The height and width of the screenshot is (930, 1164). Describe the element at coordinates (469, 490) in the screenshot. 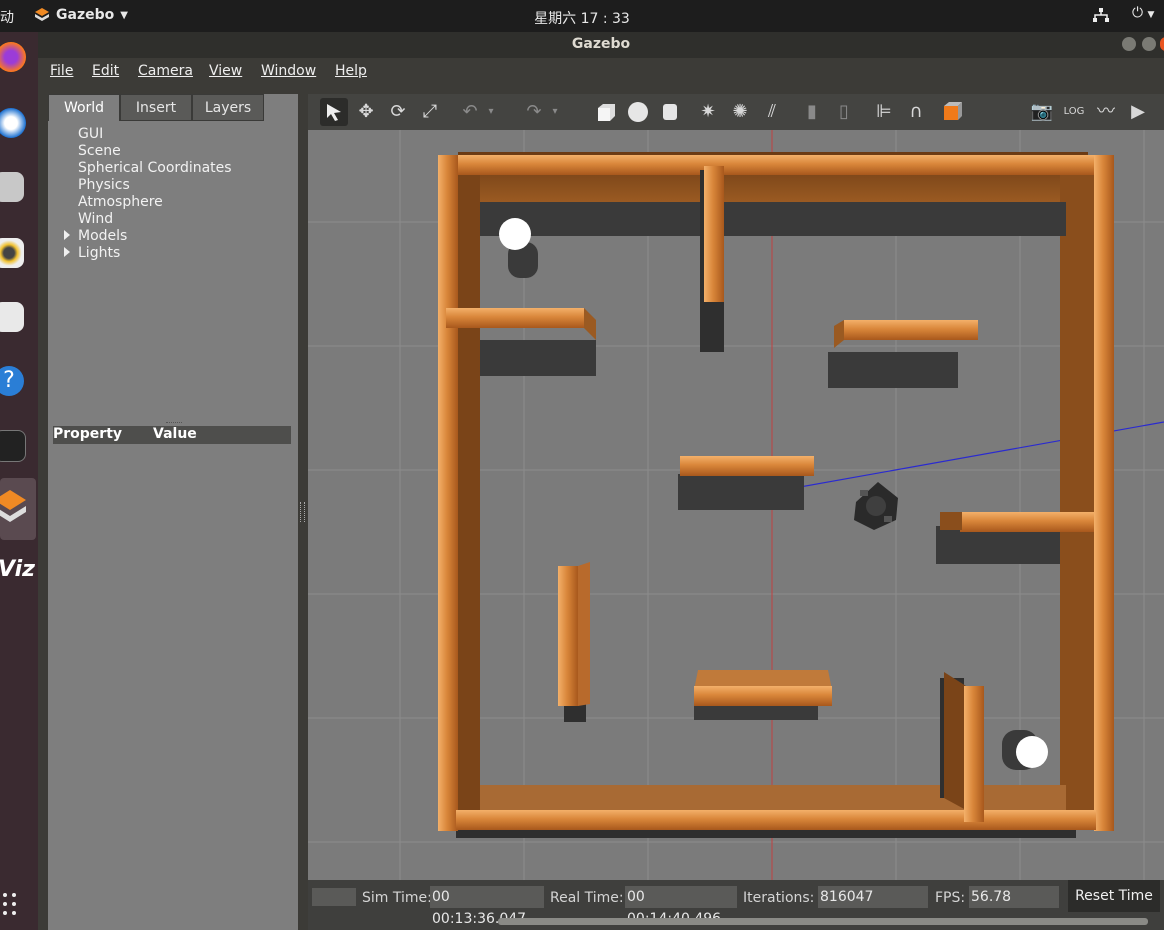

I see `west-wall-inner-face` at that location.